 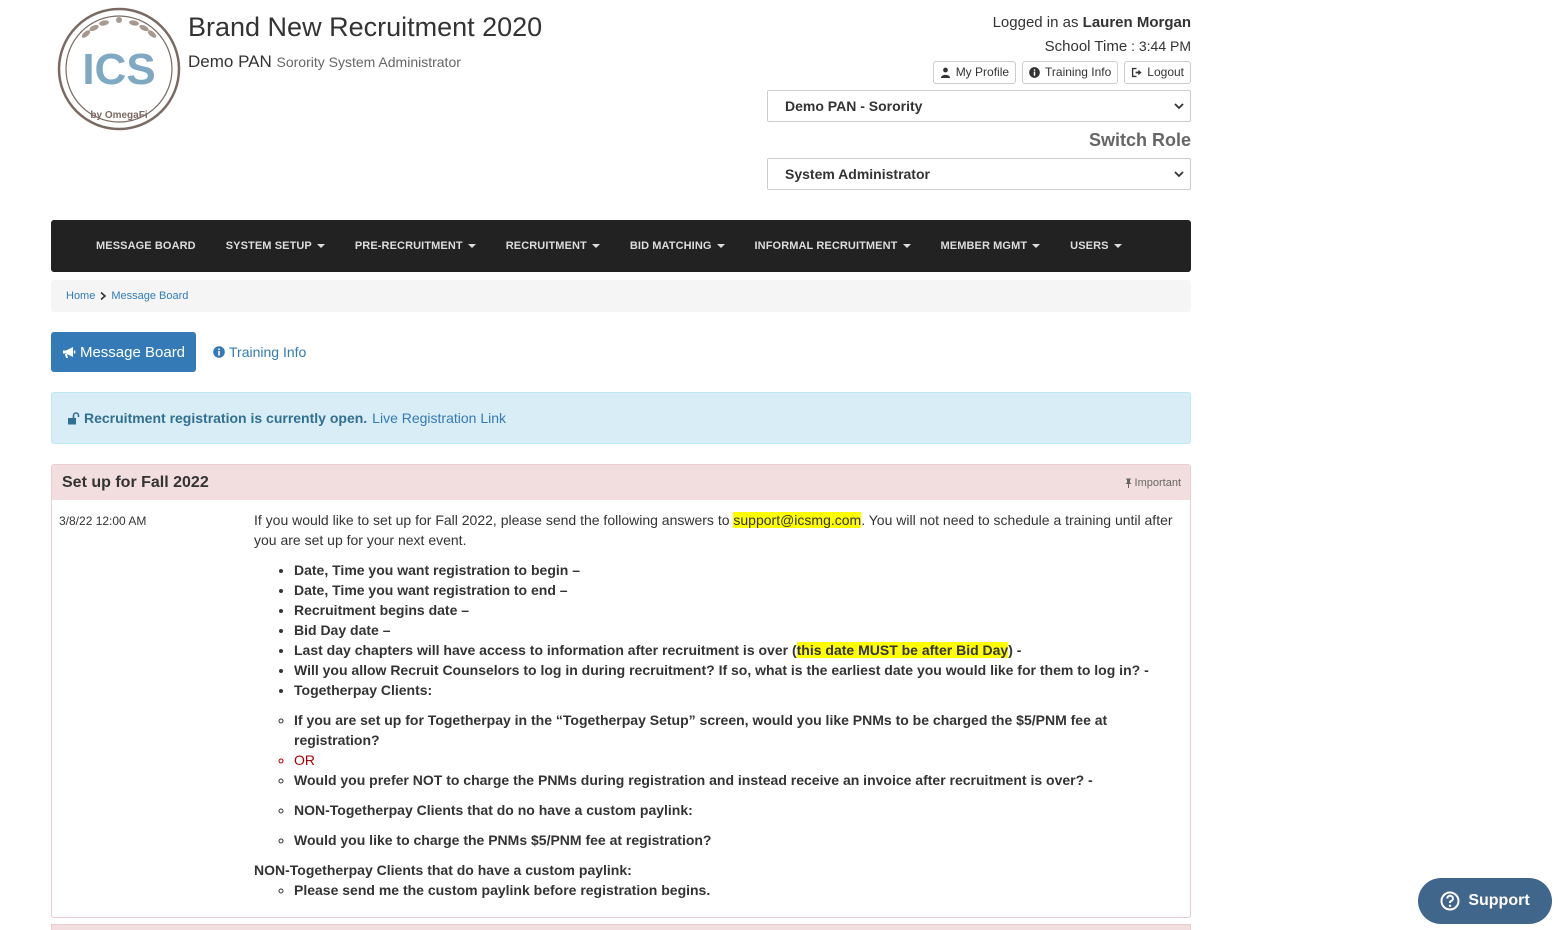 I want to click on my-profile-button: My Profile, so click(x=974, y=72).